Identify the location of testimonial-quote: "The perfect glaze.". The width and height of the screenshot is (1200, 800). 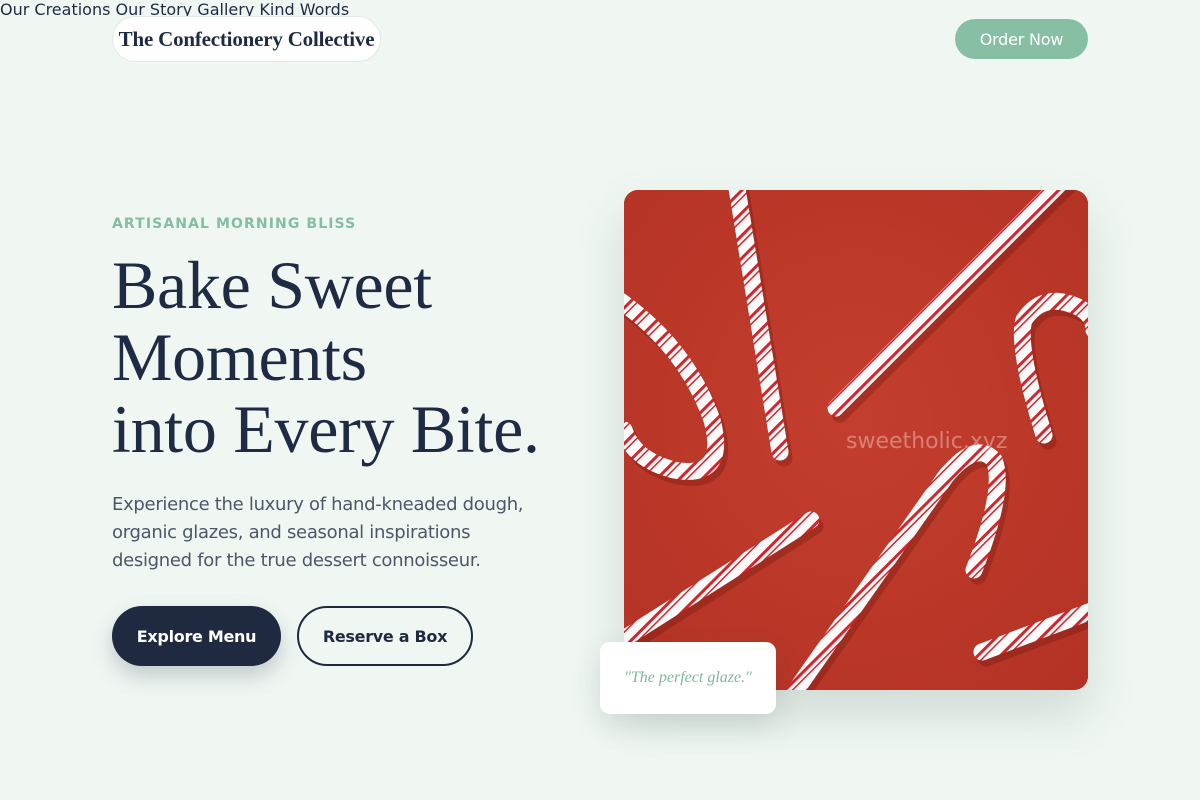
(688, 677).